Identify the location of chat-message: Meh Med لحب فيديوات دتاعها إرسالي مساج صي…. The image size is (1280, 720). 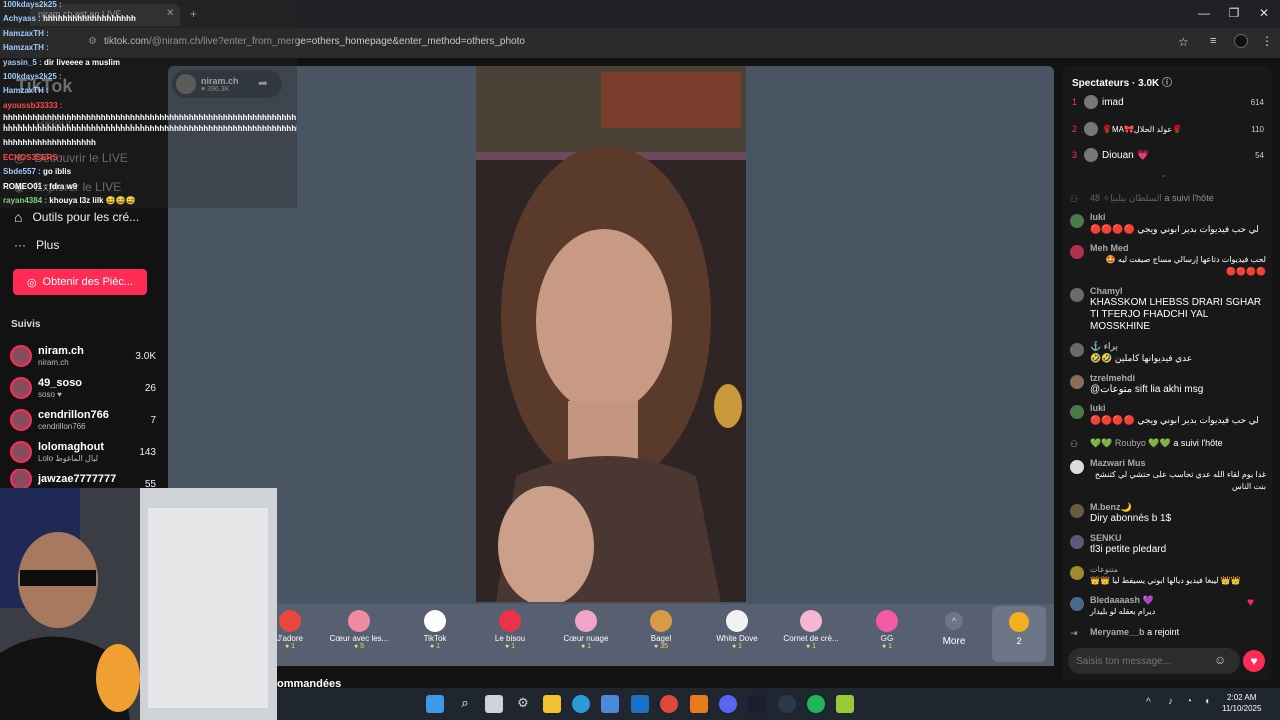
(1168, 260).